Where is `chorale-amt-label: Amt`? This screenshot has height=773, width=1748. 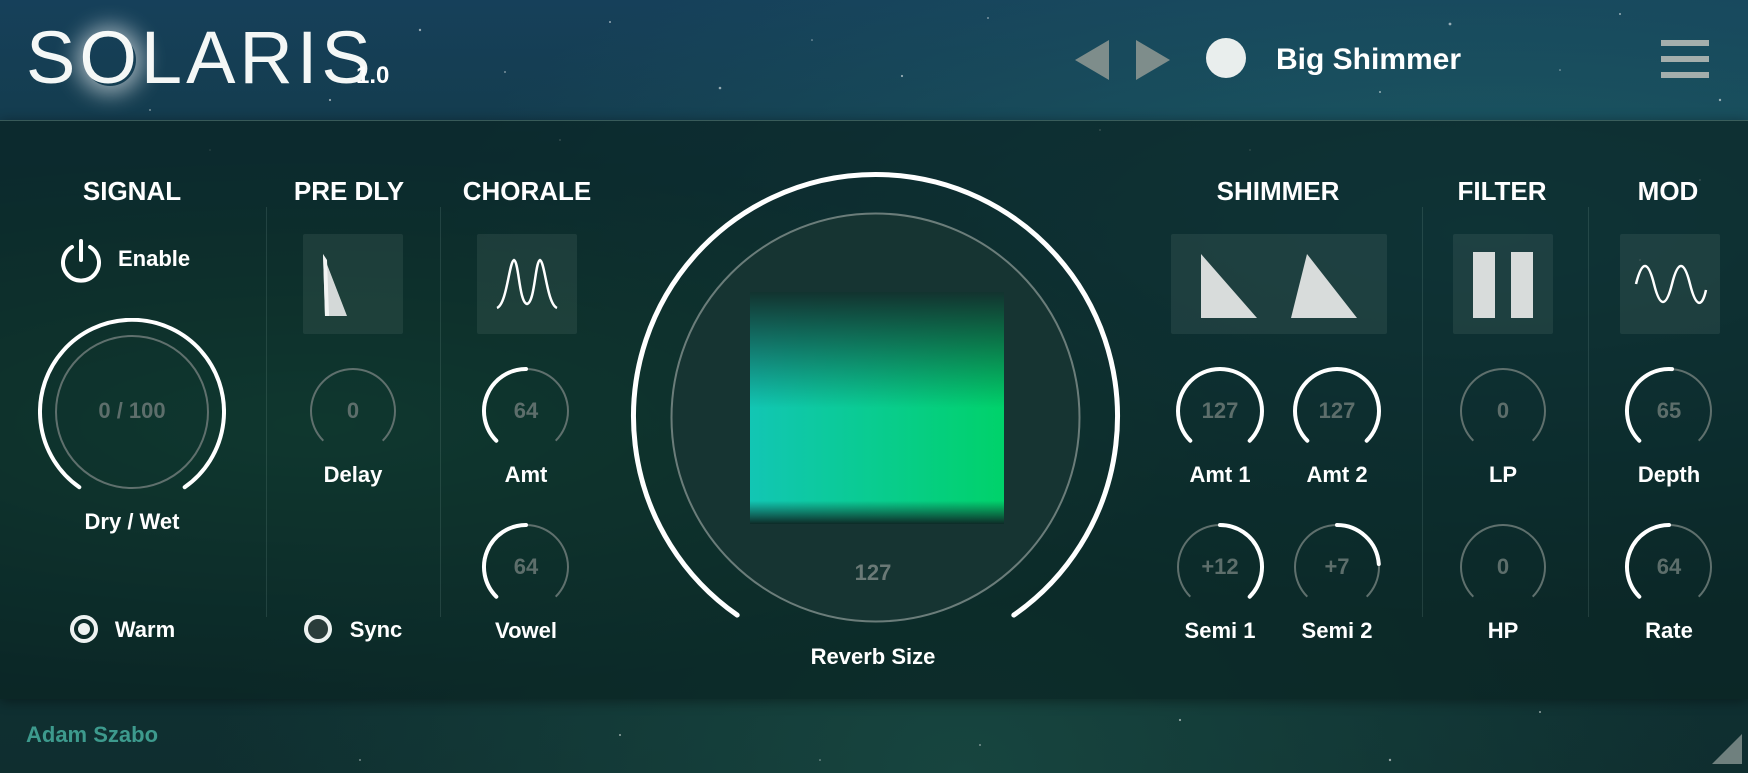
chorale-amt-label: Amt is located at coordinates (526, 474).